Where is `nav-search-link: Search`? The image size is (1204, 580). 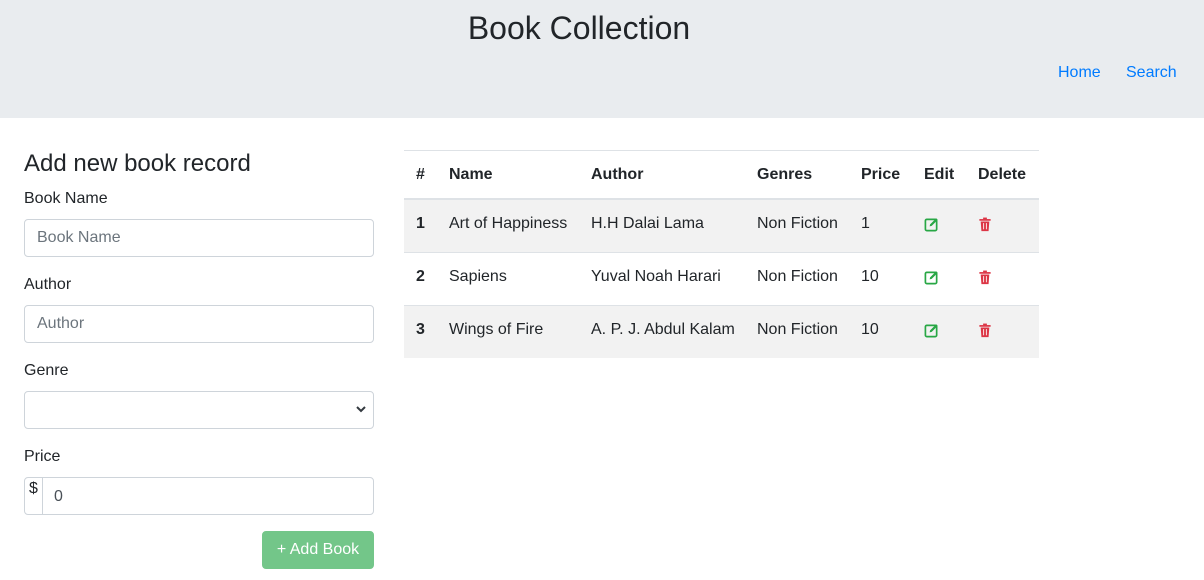 nav-search-link: Search is located at coordinates (1151, 72).